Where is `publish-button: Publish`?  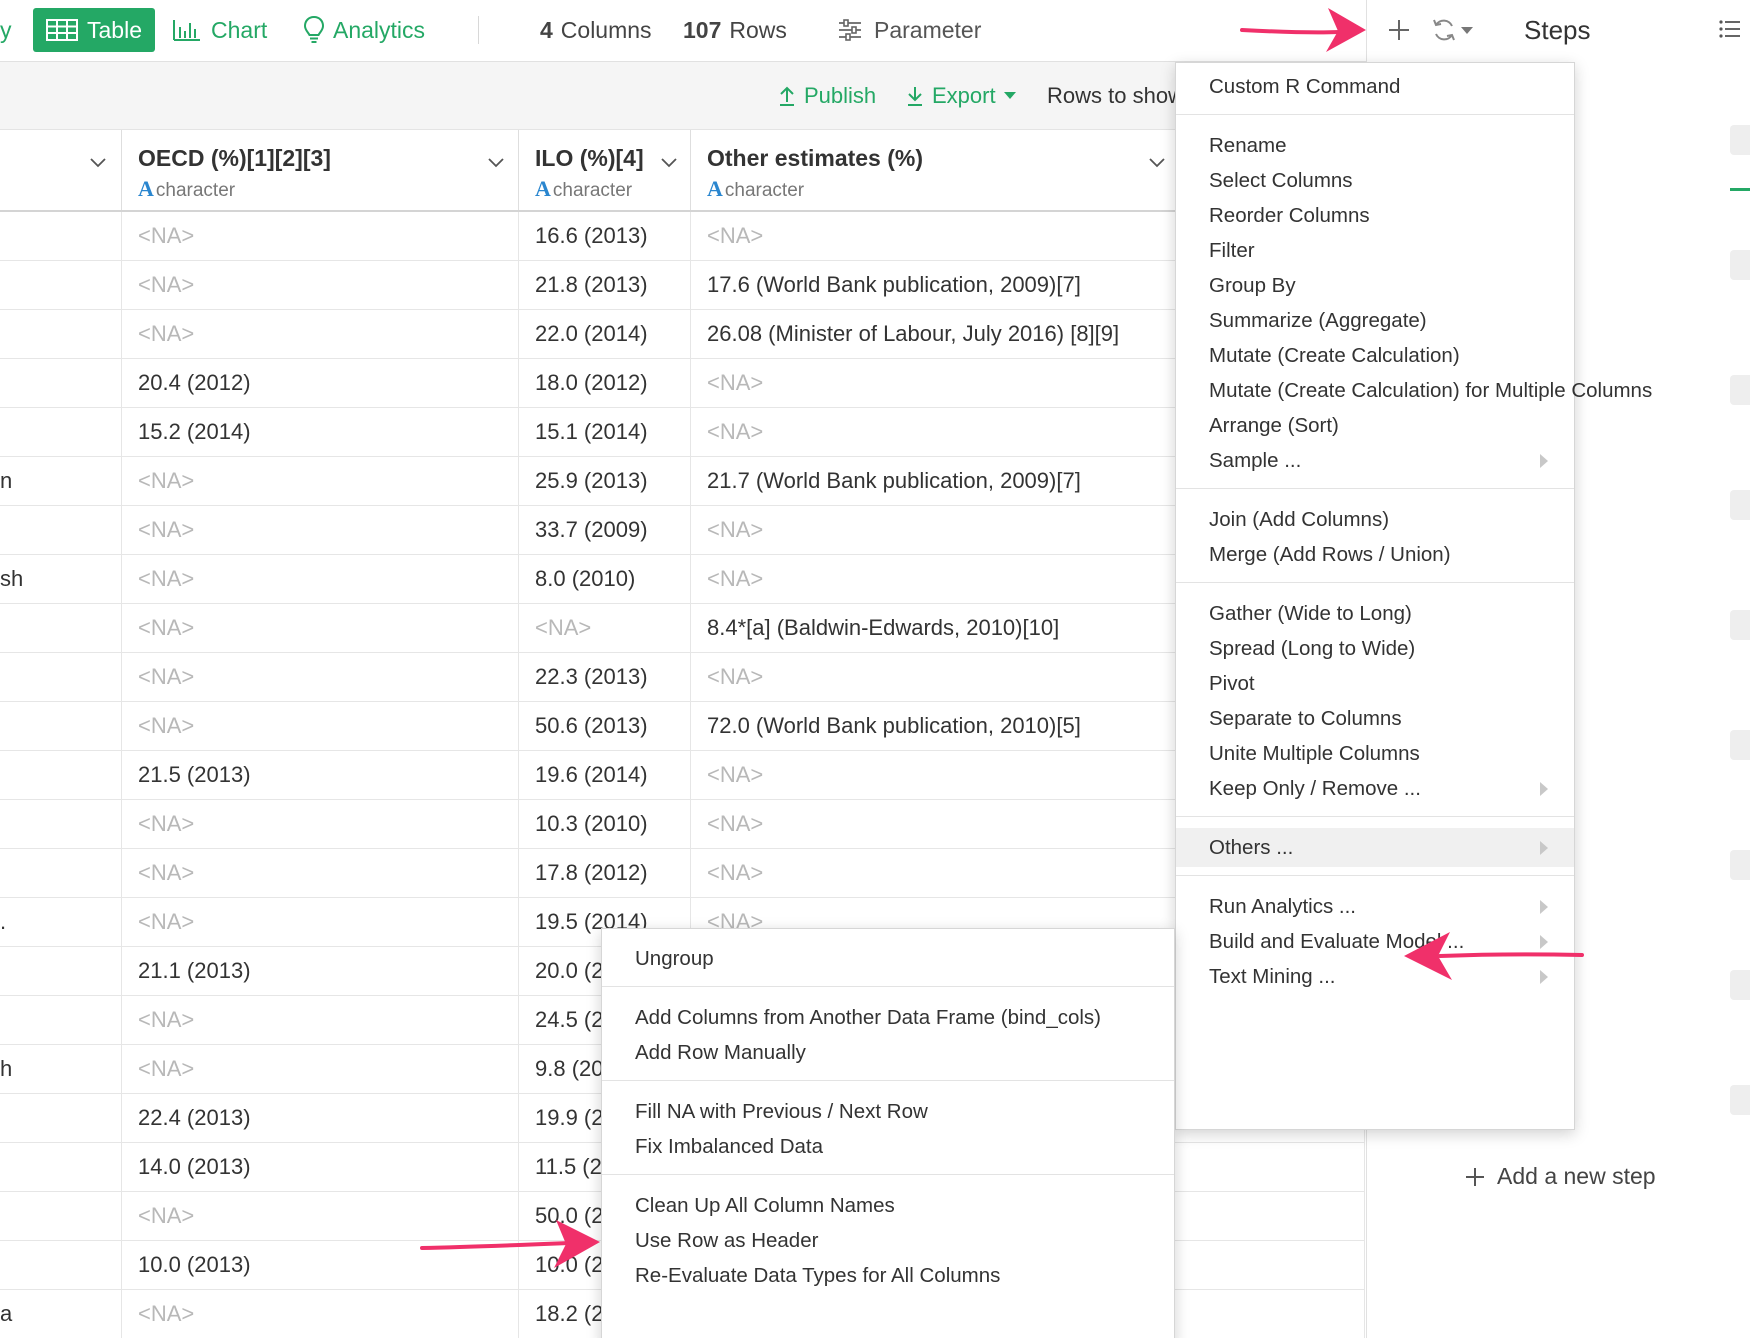 publish-button: Publish is located at coordinates (827, 96).